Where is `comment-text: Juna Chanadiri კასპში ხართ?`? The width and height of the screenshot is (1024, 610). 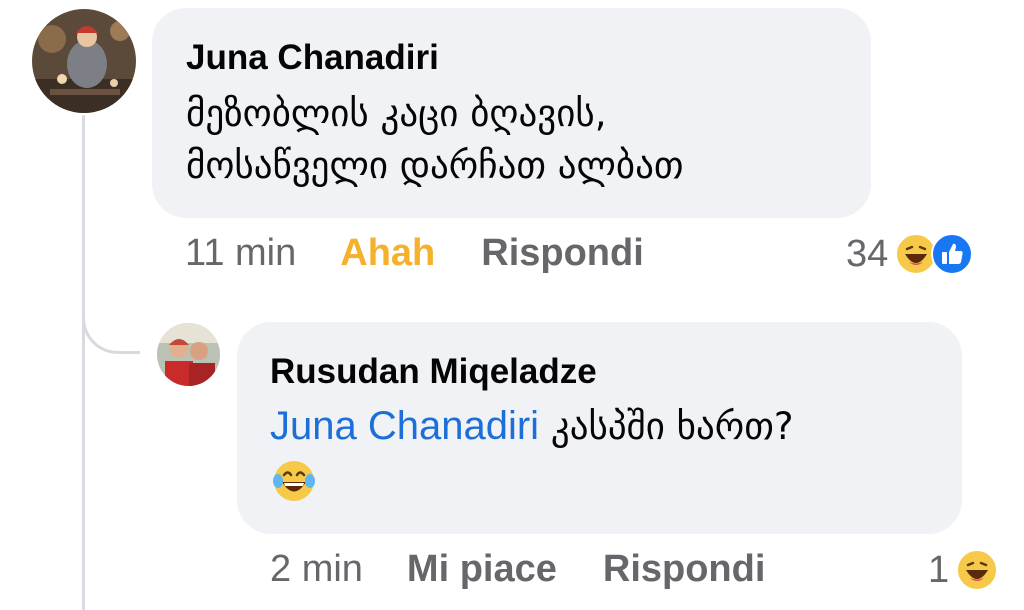 comment-text: Juna Chanadiri კასპში ხართ? is located at coordinates (599, 452).